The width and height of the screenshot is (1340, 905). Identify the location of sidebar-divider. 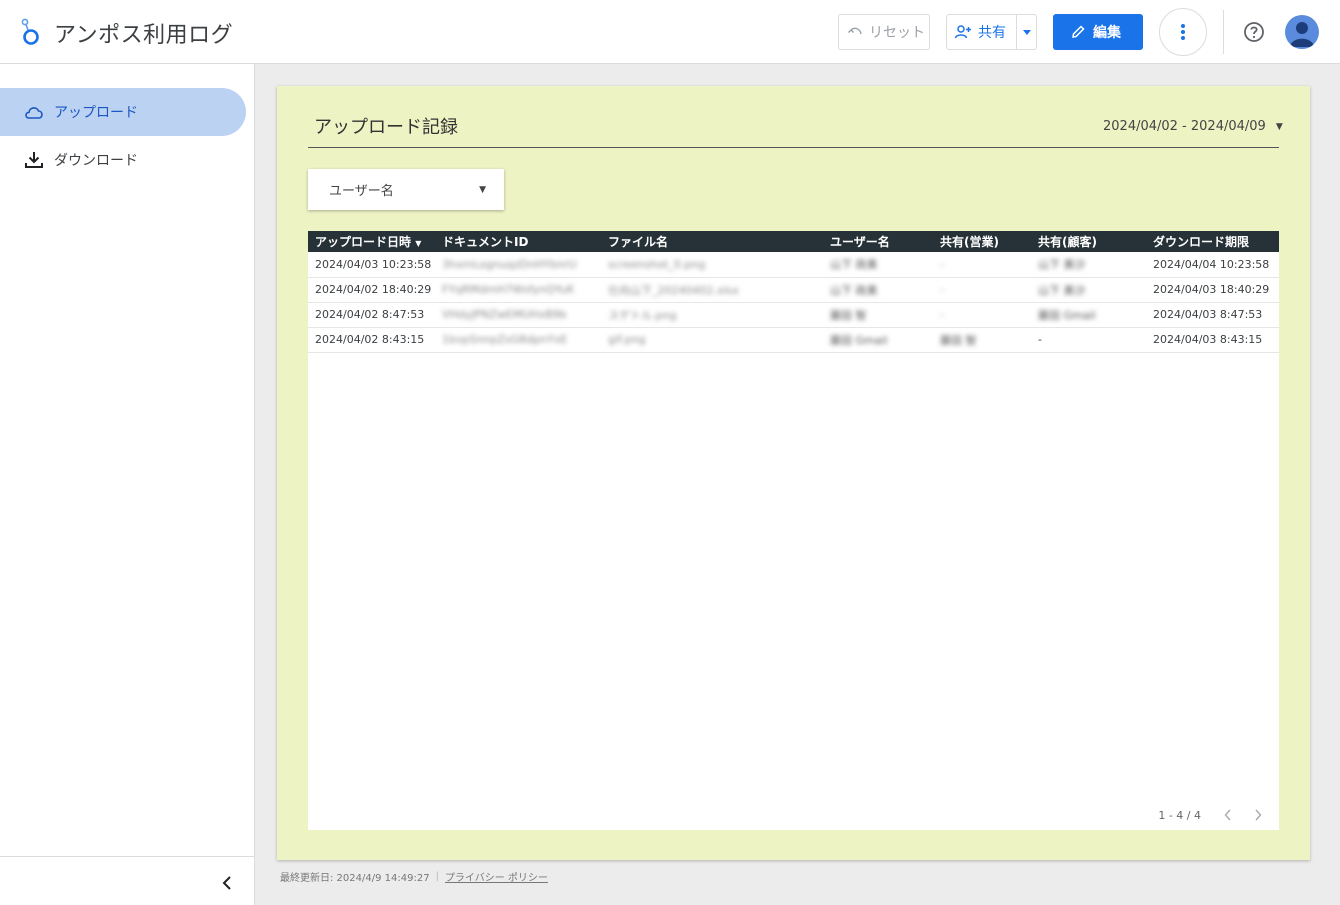
(127, 856).